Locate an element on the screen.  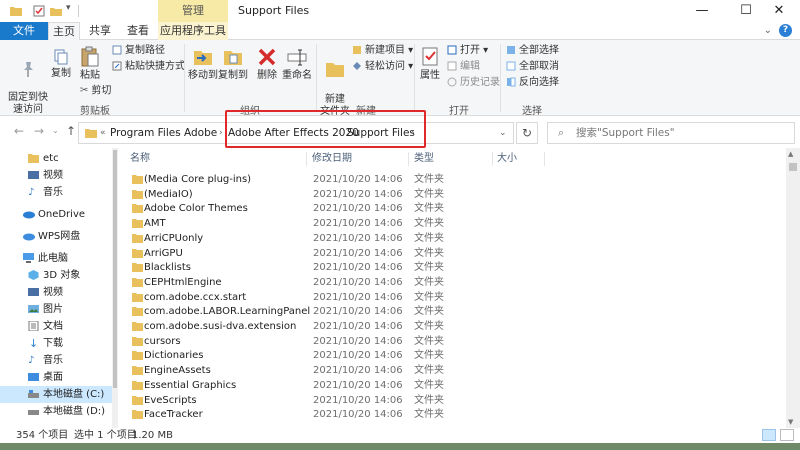
select-all-button: 全部选择 is located at coordinates (532, 50).